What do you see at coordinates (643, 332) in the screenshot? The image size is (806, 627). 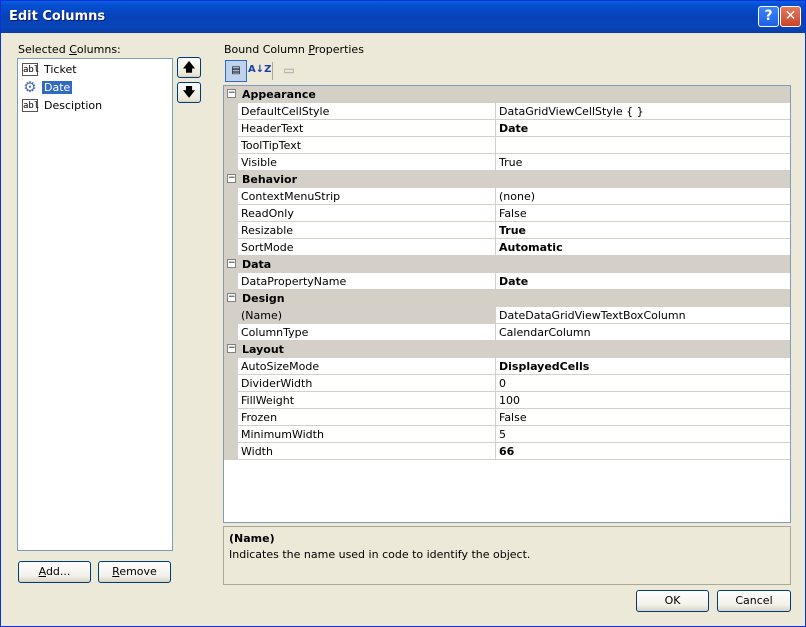 I see `property-value: CalendarColumn` at bounding box center [643, 332].